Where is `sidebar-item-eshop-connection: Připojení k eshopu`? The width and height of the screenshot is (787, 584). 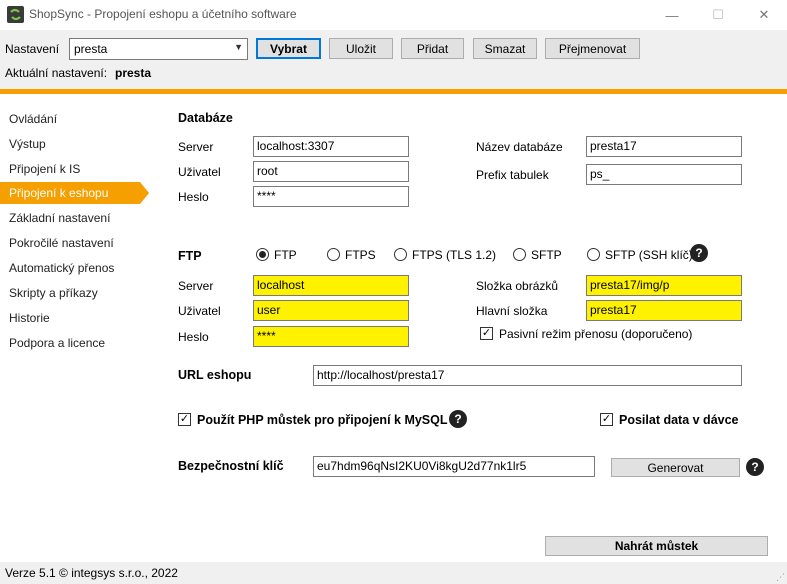
sidebar-item-eshop-connection: Připojení k eshopu is located at coordinates (70, 193).